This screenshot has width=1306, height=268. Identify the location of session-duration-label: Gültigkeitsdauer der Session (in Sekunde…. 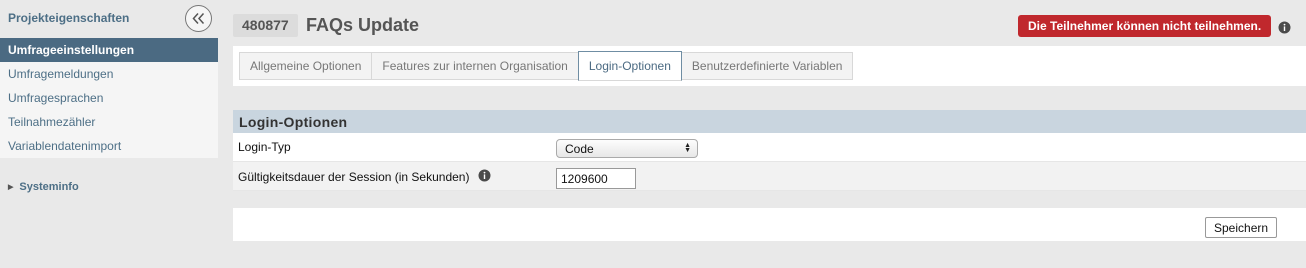
(364, 177).